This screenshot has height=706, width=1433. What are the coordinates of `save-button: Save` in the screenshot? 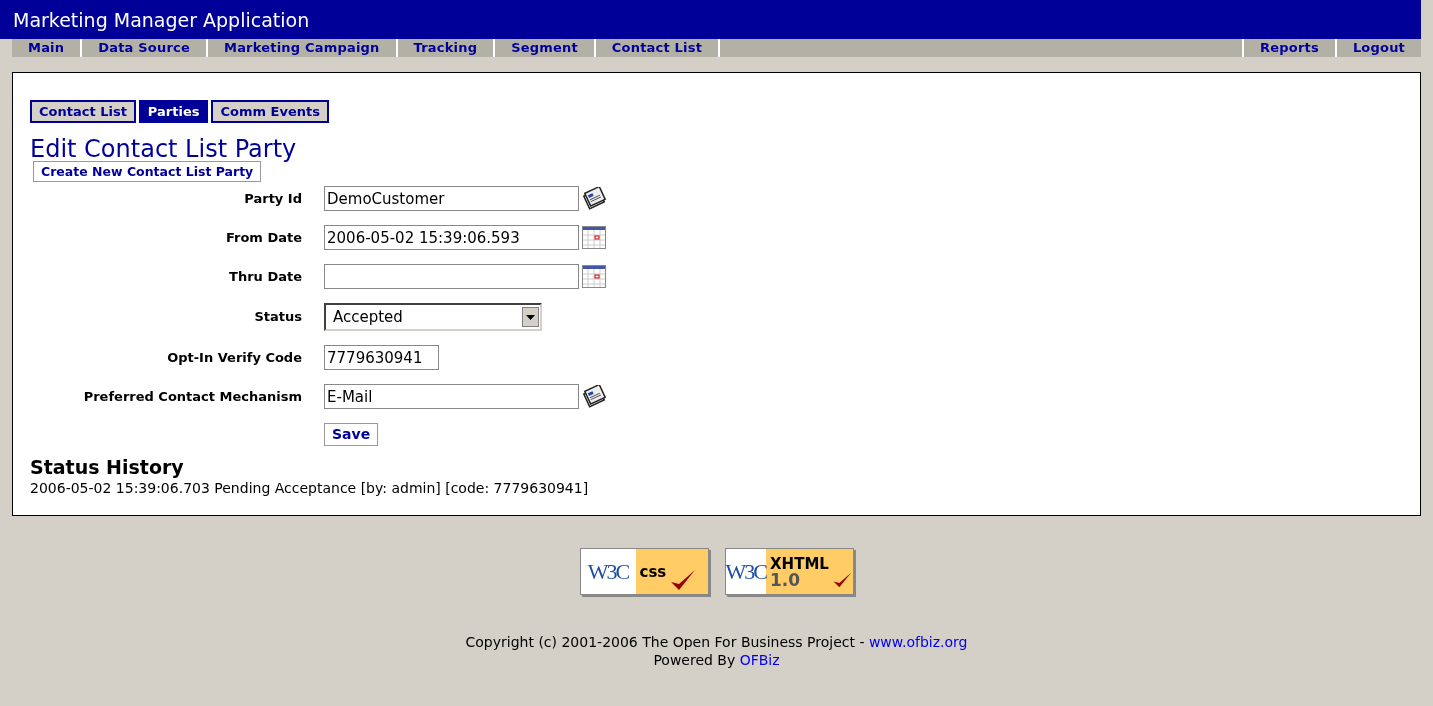 It's located at (351, 434).